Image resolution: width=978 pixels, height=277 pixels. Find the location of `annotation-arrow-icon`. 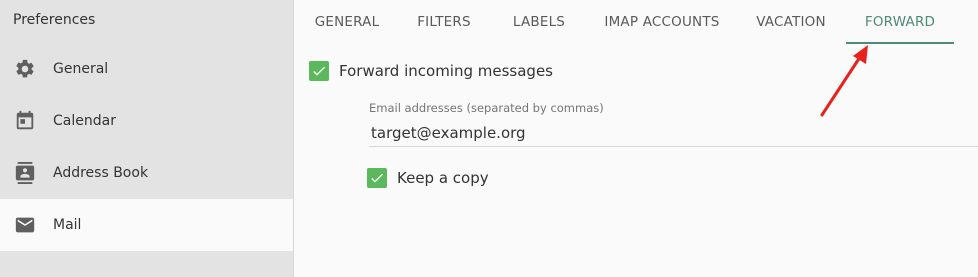

annotation-arrow-icon is located at coordinates (844, 81).